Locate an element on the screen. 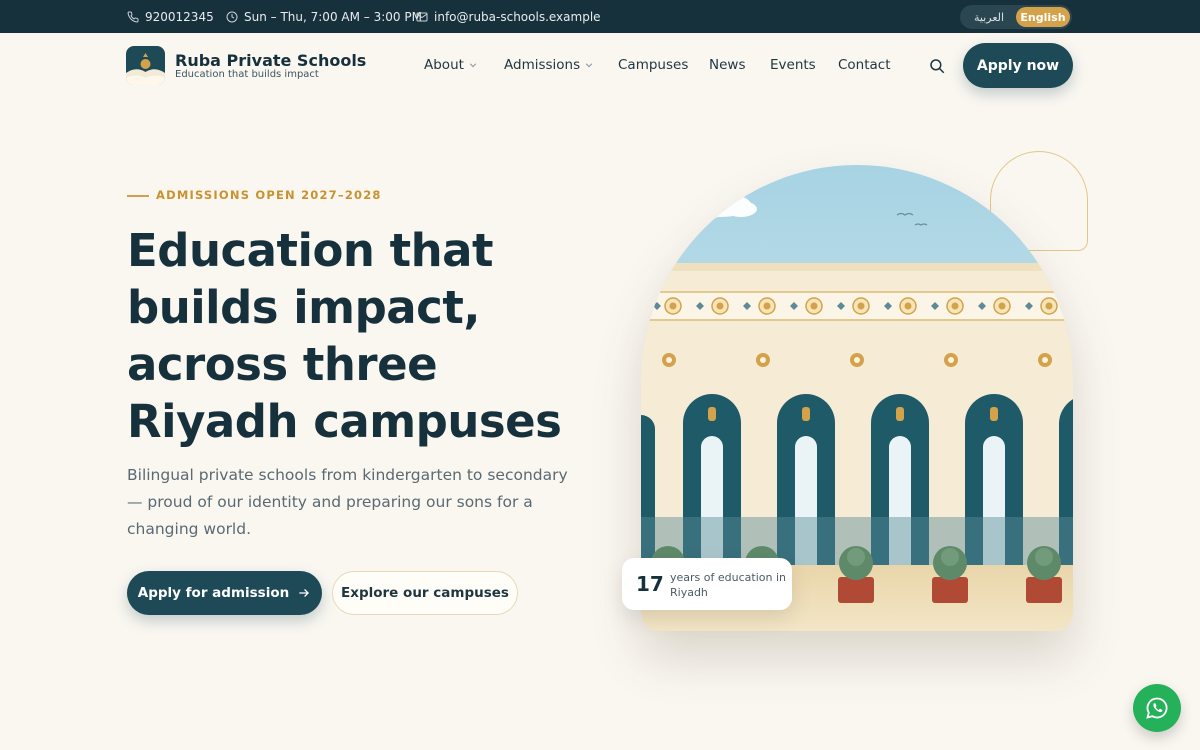  phone-link: 920012345 is located at coordinates (170, 16).